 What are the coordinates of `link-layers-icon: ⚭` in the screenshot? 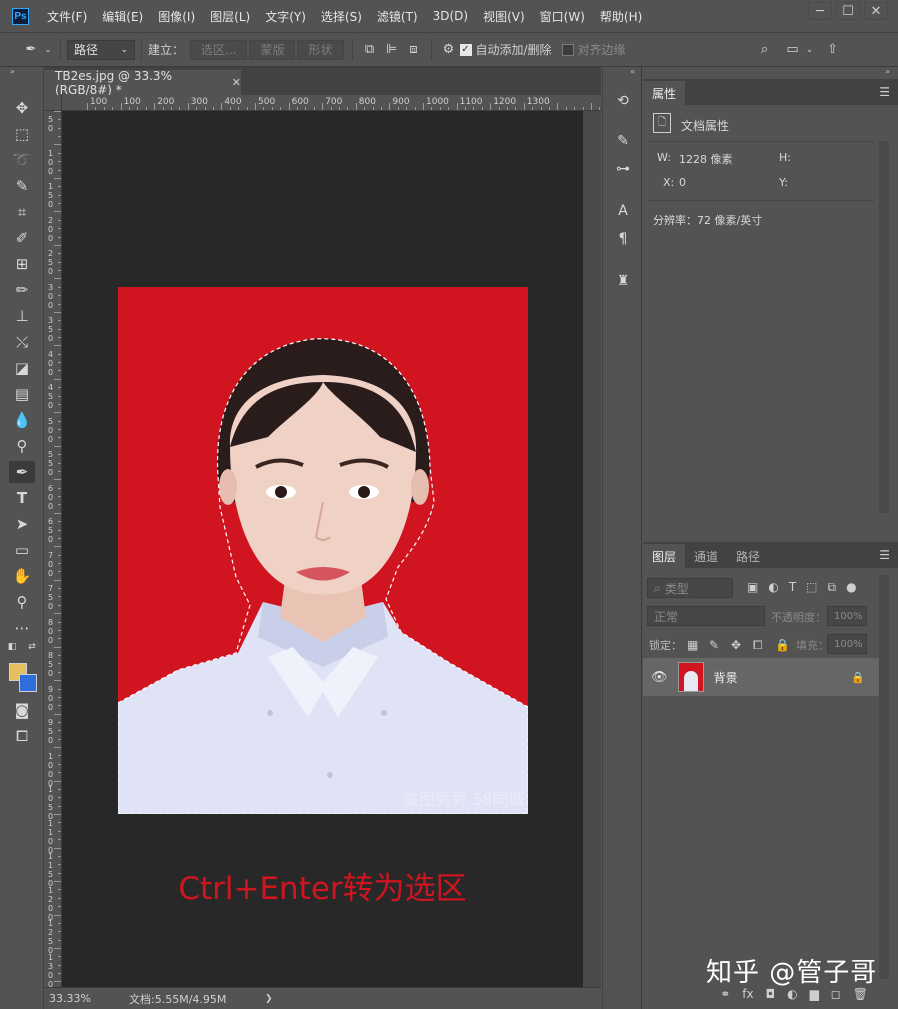 It's located at (725, 994).